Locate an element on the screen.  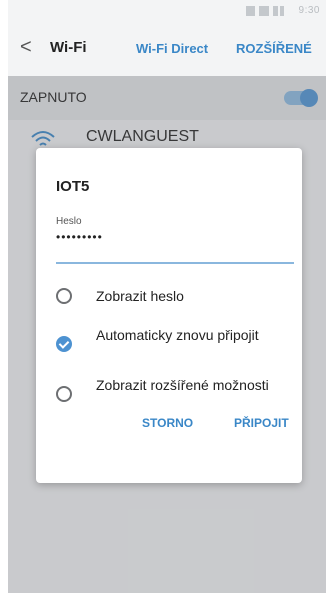
auto-reconnect-checkbox is located at coordinates (64, 344).